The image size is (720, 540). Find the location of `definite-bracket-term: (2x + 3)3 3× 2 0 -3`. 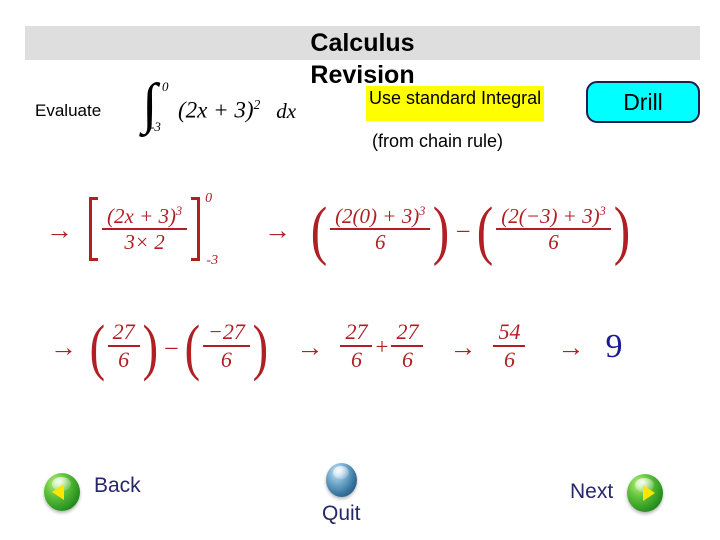

definite-bracket-term: (2x + 3)3 3× 2 0 -3 is located at coordinates (150, 229).